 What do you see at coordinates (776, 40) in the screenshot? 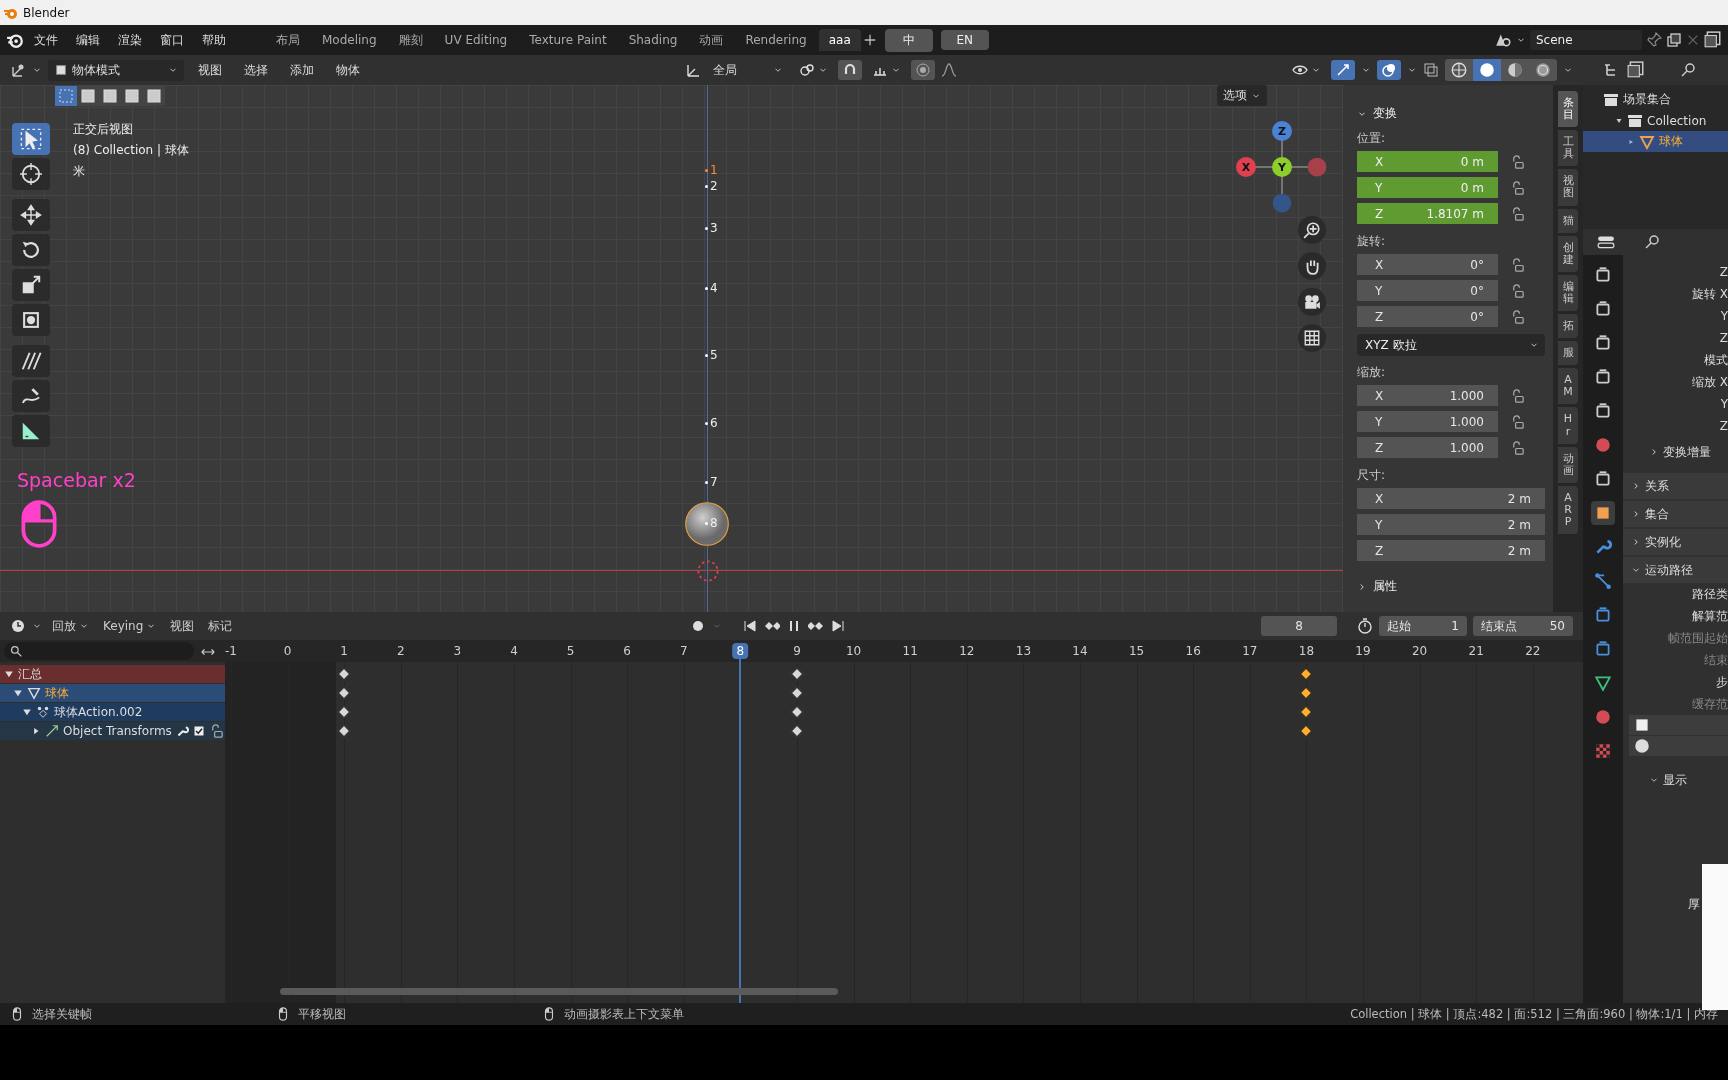
I see `workspace-tab: Rendering` at bounding box center [776, 40].